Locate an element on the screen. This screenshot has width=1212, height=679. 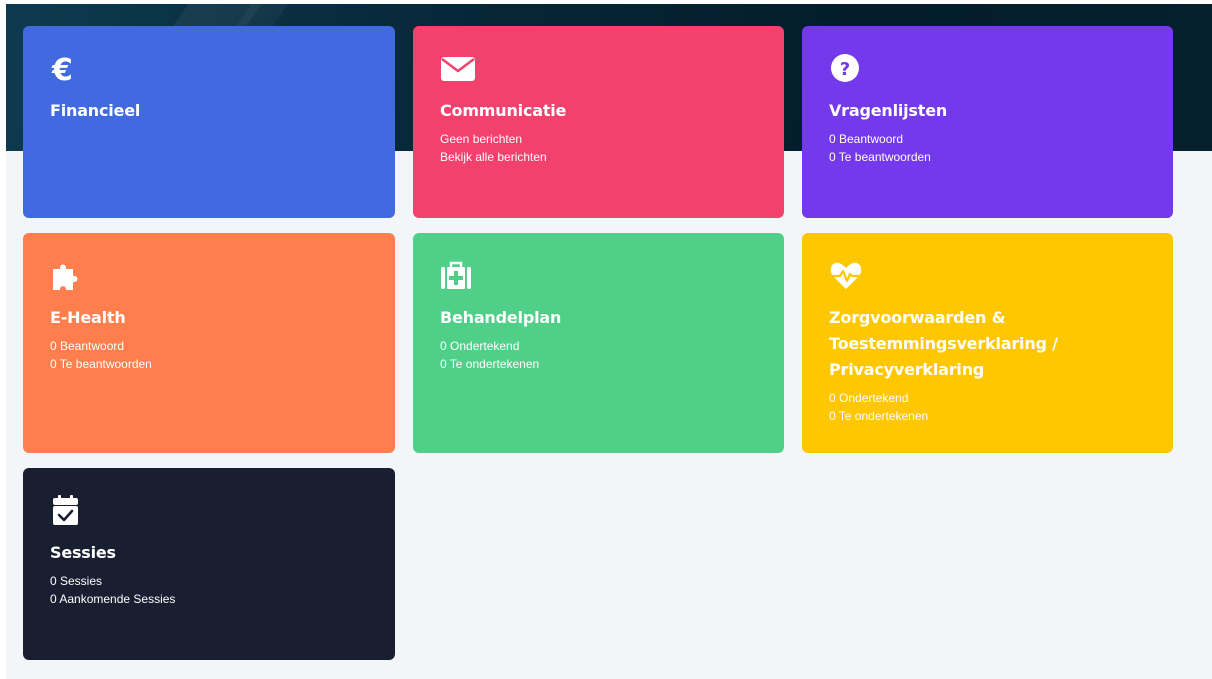
tile-title: E-Health is located at coordinates (88, 317).